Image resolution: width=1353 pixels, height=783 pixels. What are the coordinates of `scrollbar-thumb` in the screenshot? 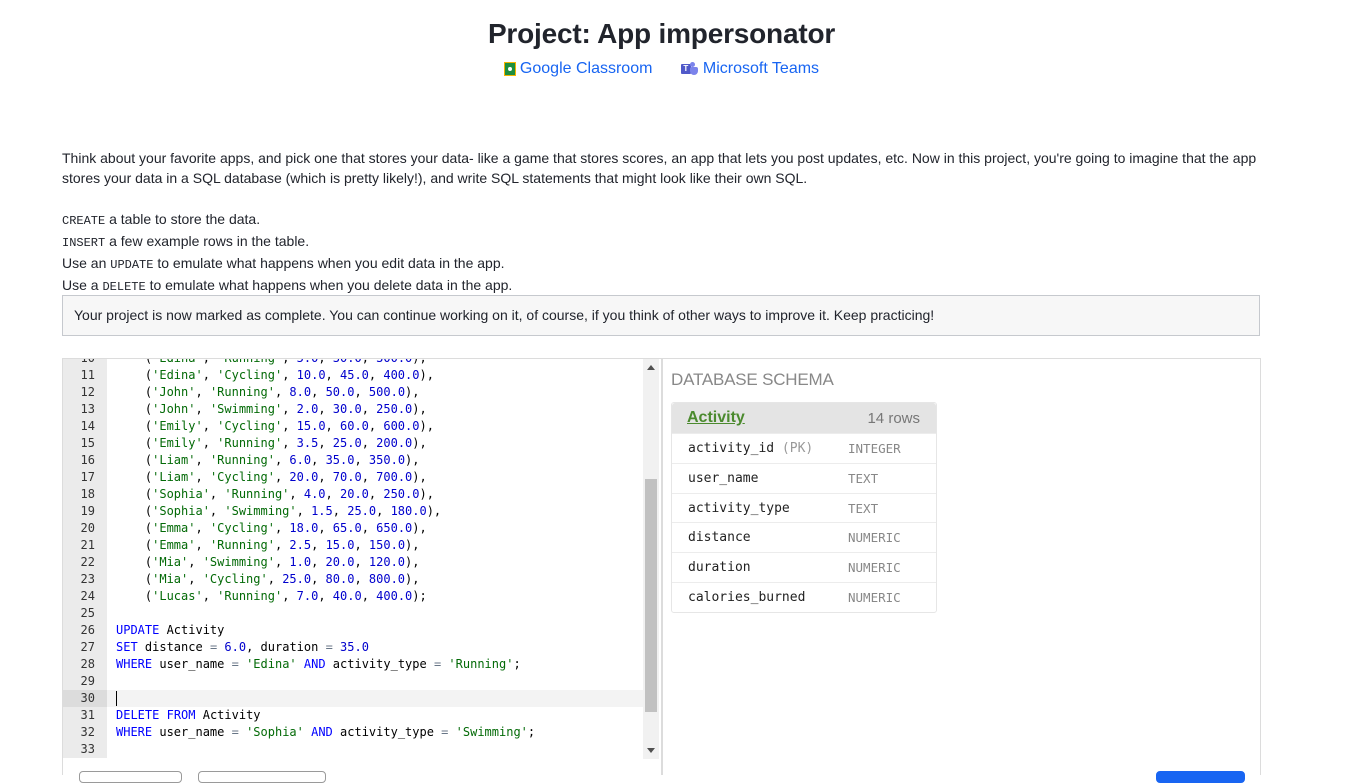 It's located at (651, 595).